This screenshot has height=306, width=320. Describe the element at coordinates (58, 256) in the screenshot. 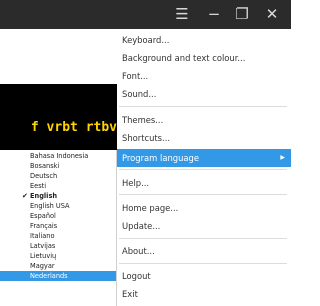

I see `language-item: Lietuvių` at that location.